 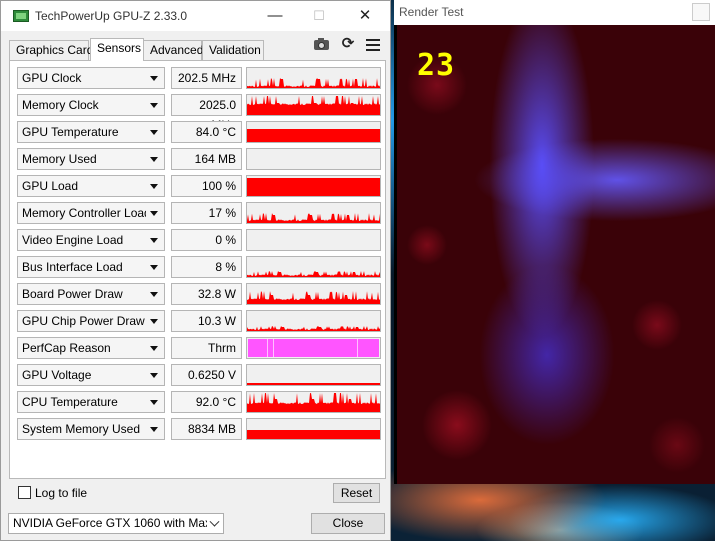 I want to click on sensor-value: 0 %, so click(x=206, y=240).